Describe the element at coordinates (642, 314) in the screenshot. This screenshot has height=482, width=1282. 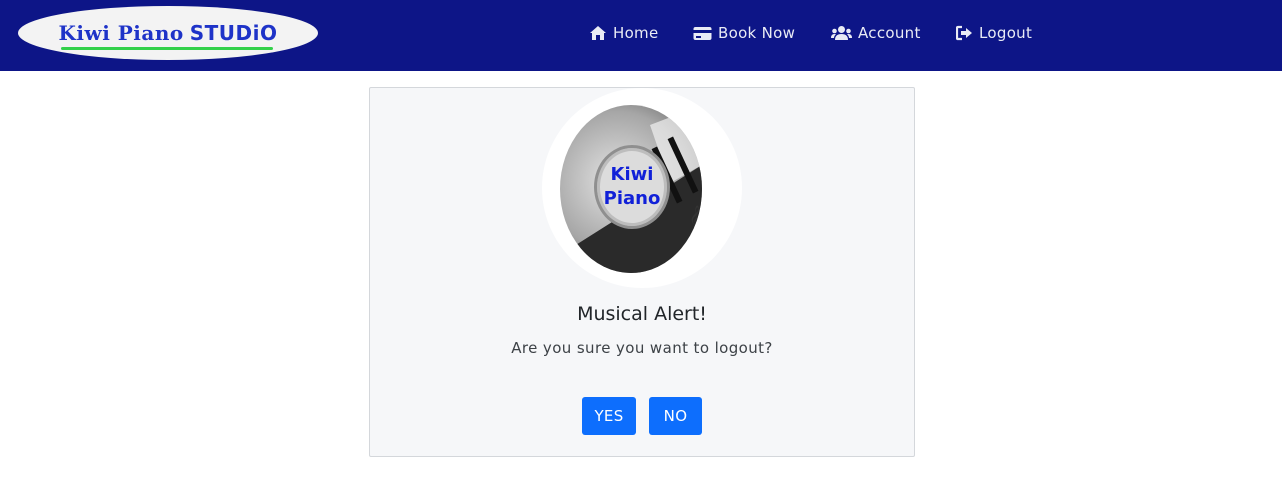
I see `alert-title: Musical Alert!` at that location.